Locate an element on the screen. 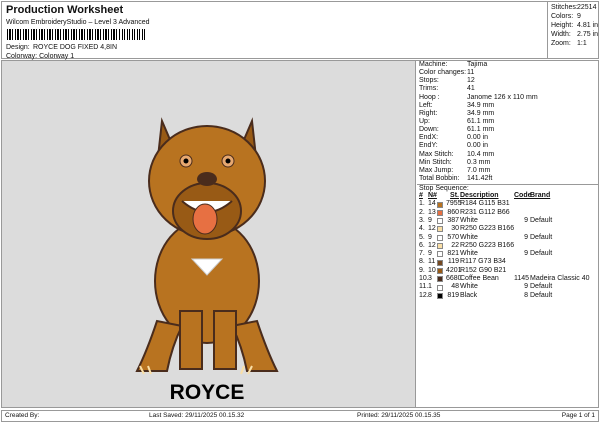 This screenshot has width=600, height=424. last-saved: Last Saved: 29/11/2025 00.15.32 is located at coordinates (197, 415).